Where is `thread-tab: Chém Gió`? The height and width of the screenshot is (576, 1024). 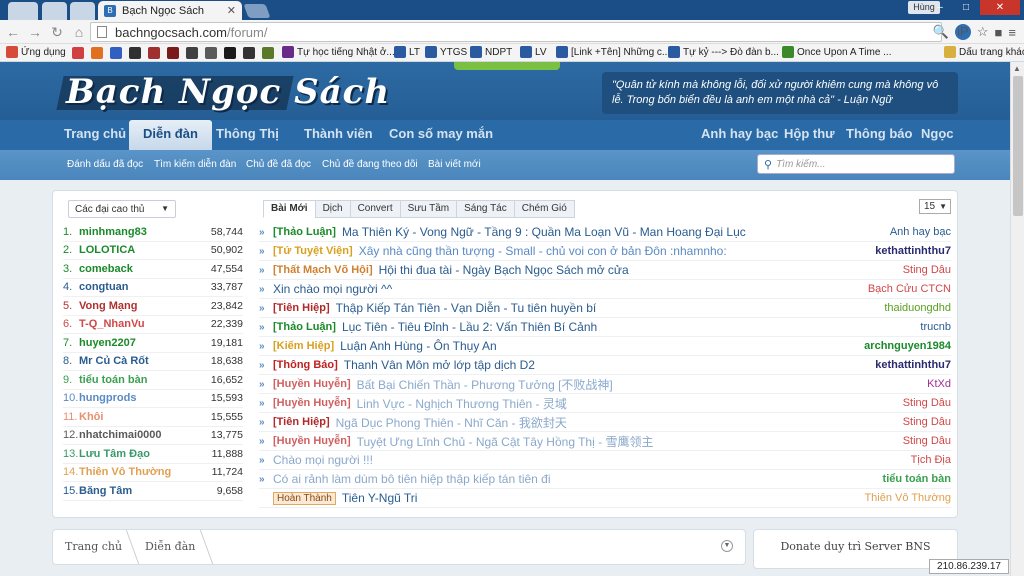
thread-tab: Chém Gió is located at coordinates (544, 209).